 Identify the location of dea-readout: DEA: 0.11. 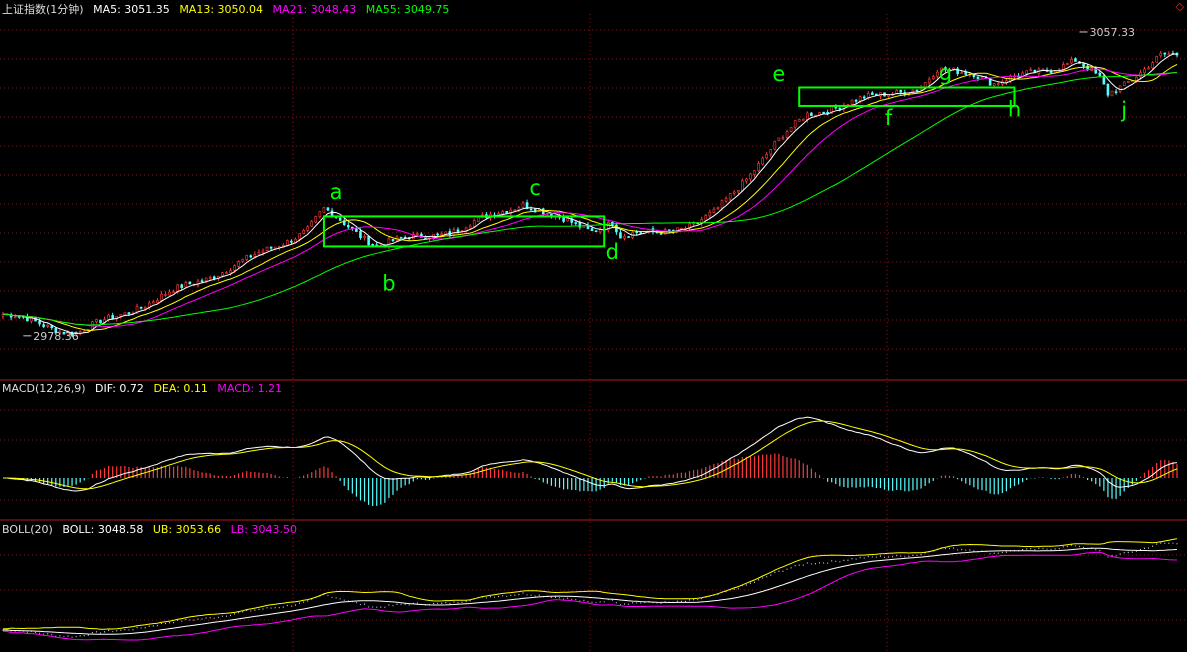
(180, 388).